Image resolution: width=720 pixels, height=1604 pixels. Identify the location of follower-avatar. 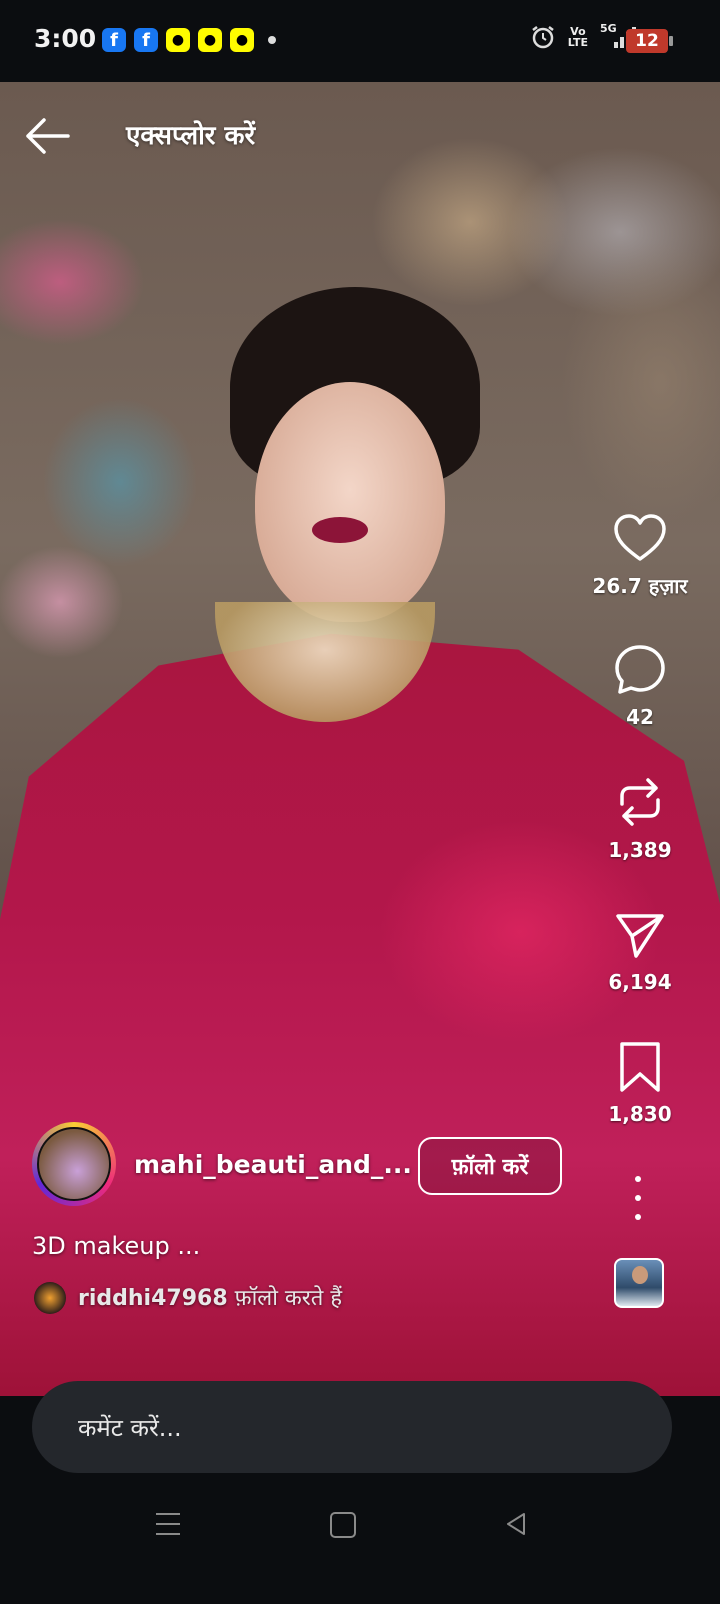
(50, 1298).